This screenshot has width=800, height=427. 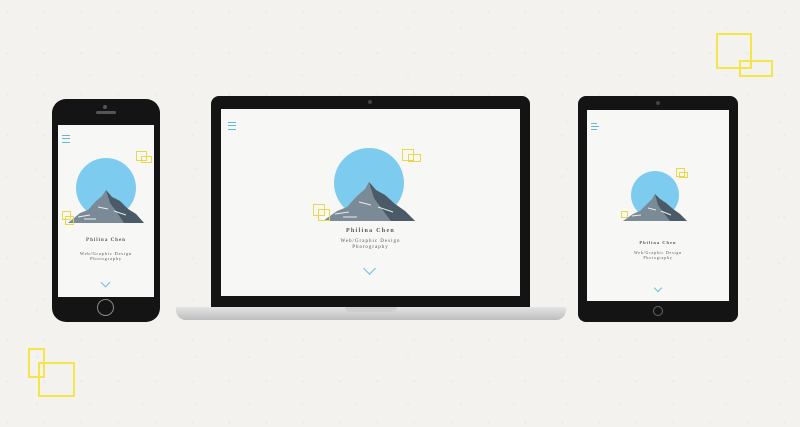 I want to click on laptop-camera, so click(x=370, y=102).